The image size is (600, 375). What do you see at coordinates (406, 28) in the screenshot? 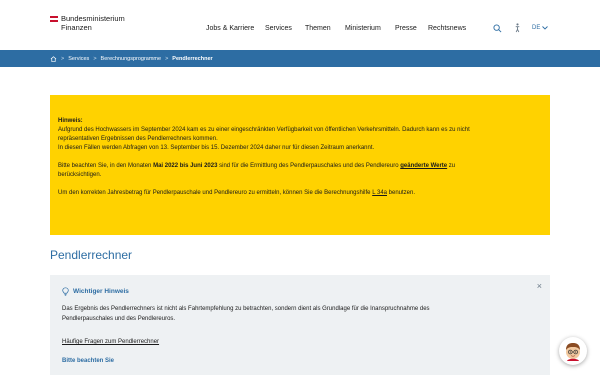
I see `nav-presse: Presse` at bounding box center [406, 28].